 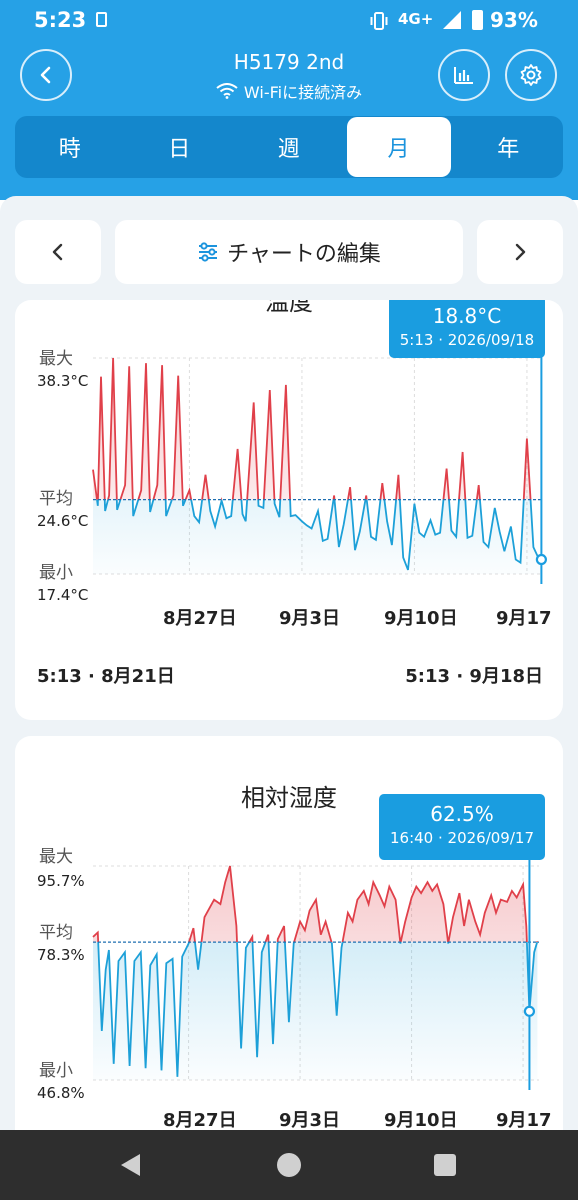 What do you see at coordinates (289, 22) in the screenshot?
I see `status-bar: 5:23 4G+ 93%` at bounding box center [289, 22].